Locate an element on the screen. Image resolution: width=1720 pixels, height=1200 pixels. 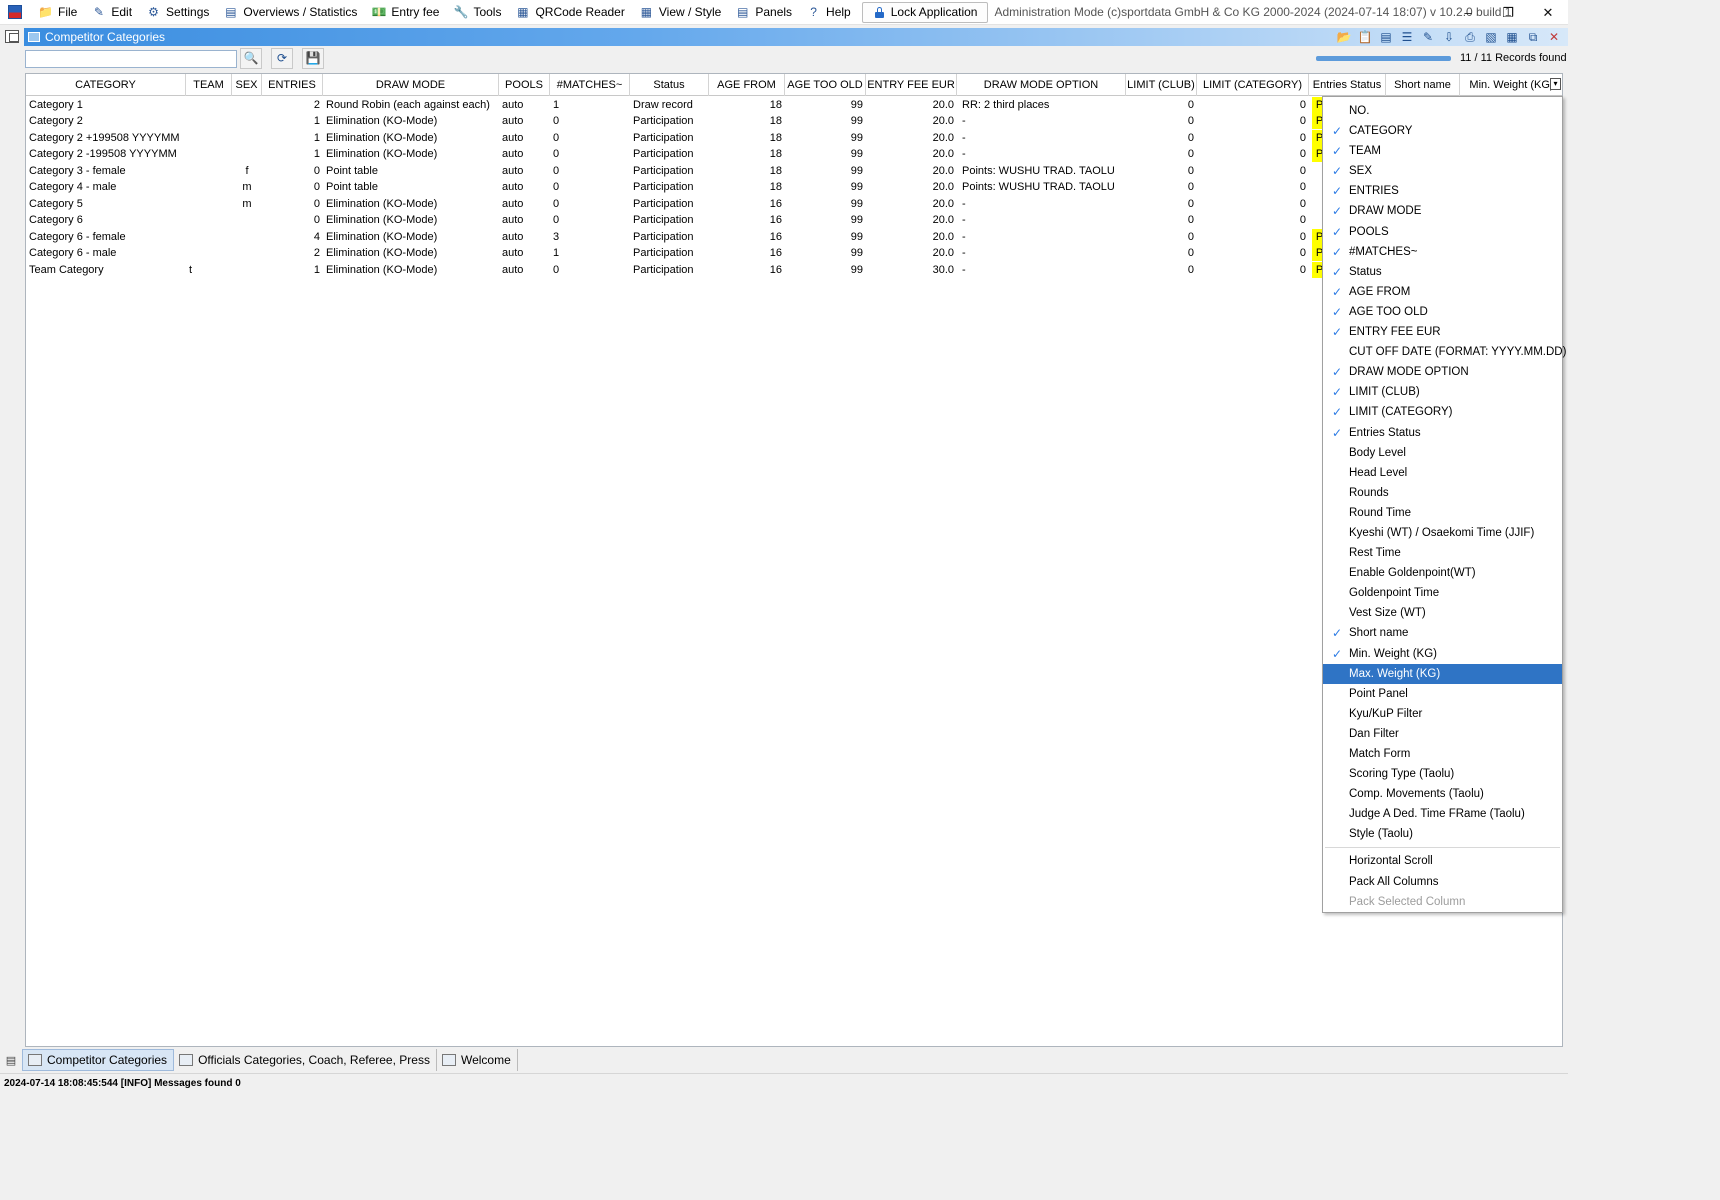
column-toggle-item: ✓ CATEGORY is located at coordinates (1442, 131).